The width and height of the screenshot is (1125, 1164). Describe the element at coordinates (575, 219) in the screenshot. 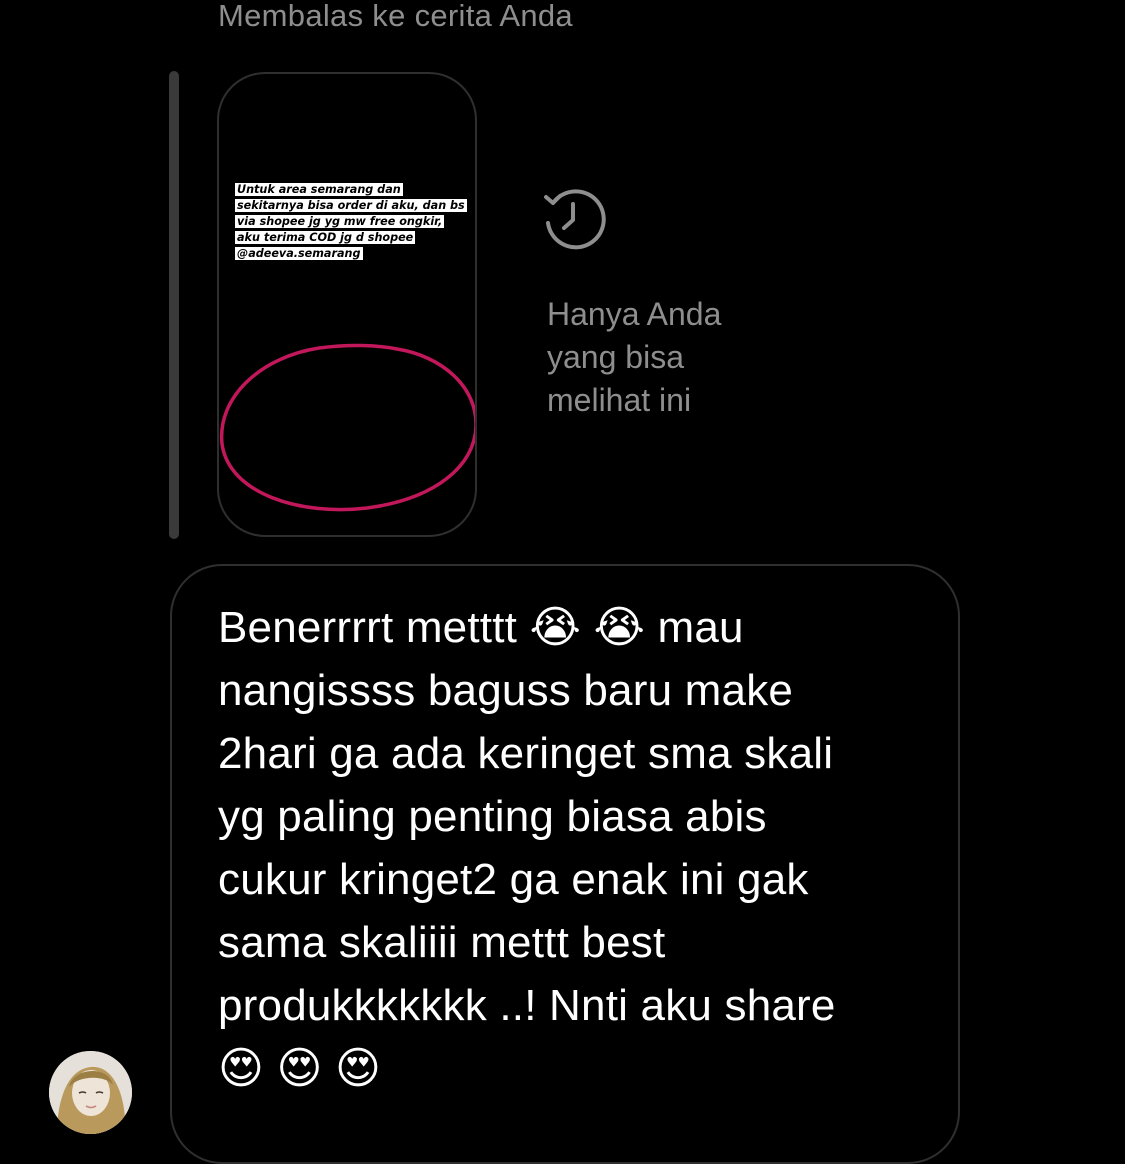

I see `history-icon` at that location.